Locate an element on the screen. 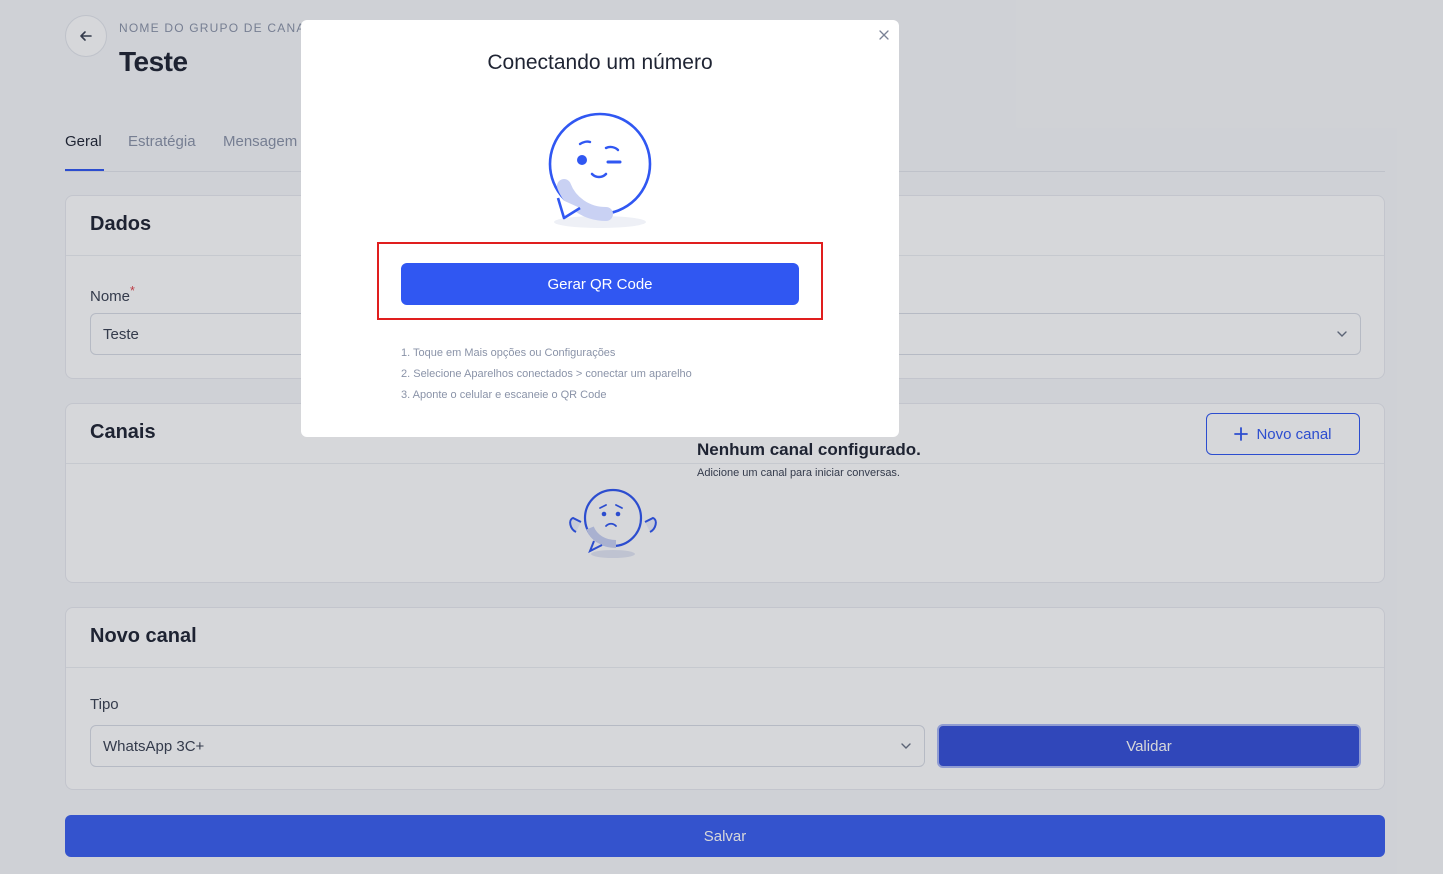  winking-mascot-icon is located at coordinates (600, 170).